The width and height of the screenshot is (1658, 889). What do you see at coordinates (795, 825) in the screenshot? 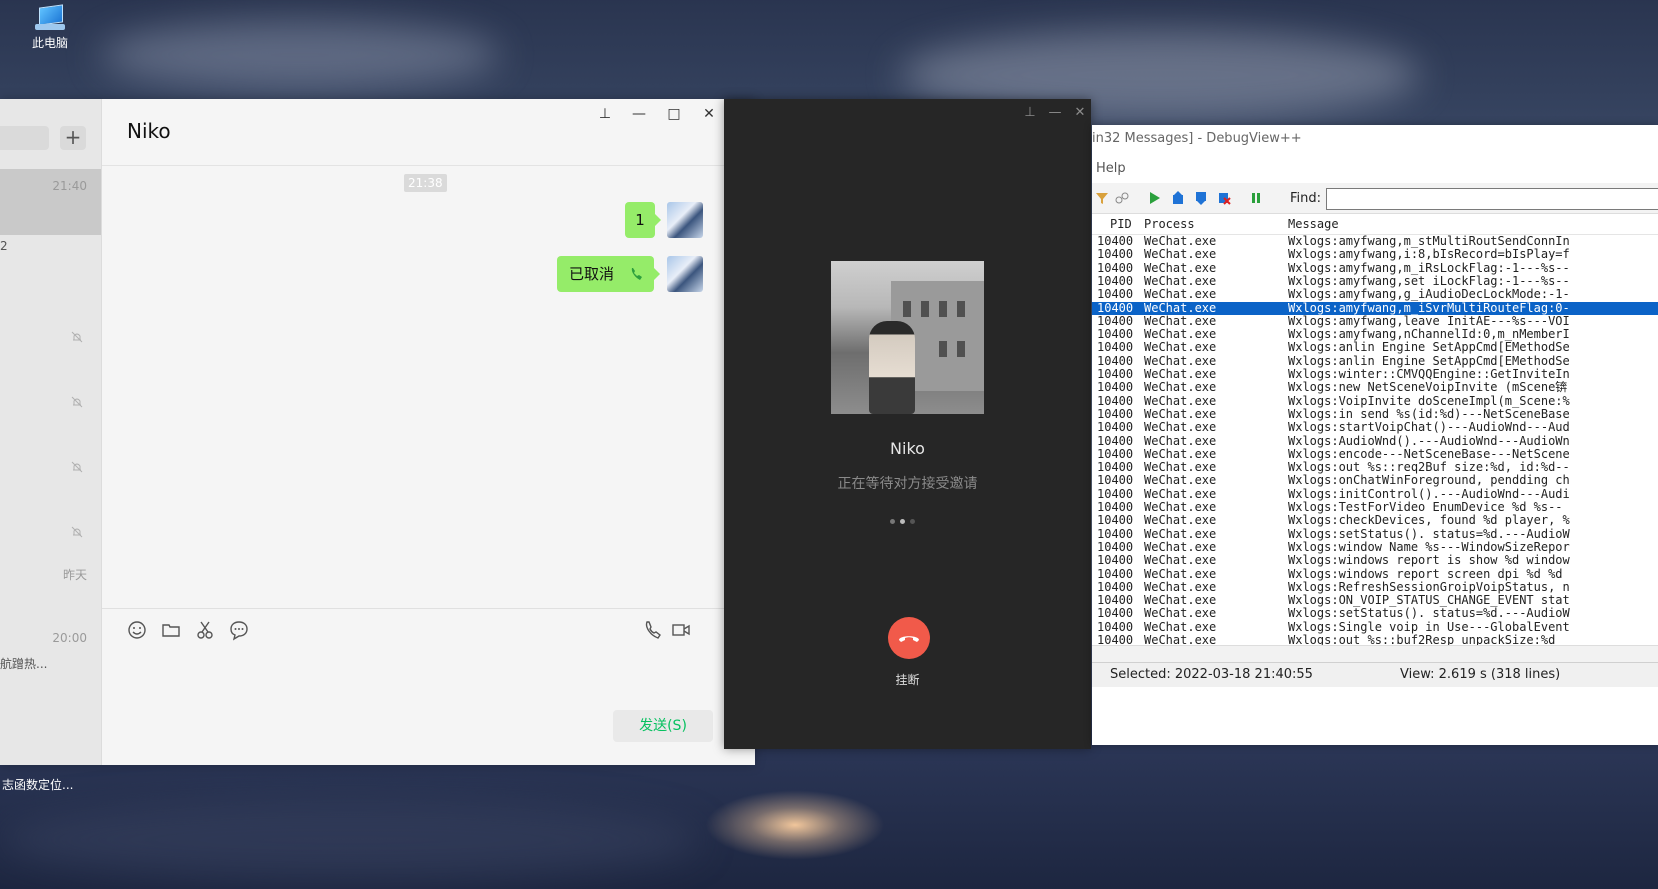
I see `wallpaper-glow` at bounding box center [795, 825].